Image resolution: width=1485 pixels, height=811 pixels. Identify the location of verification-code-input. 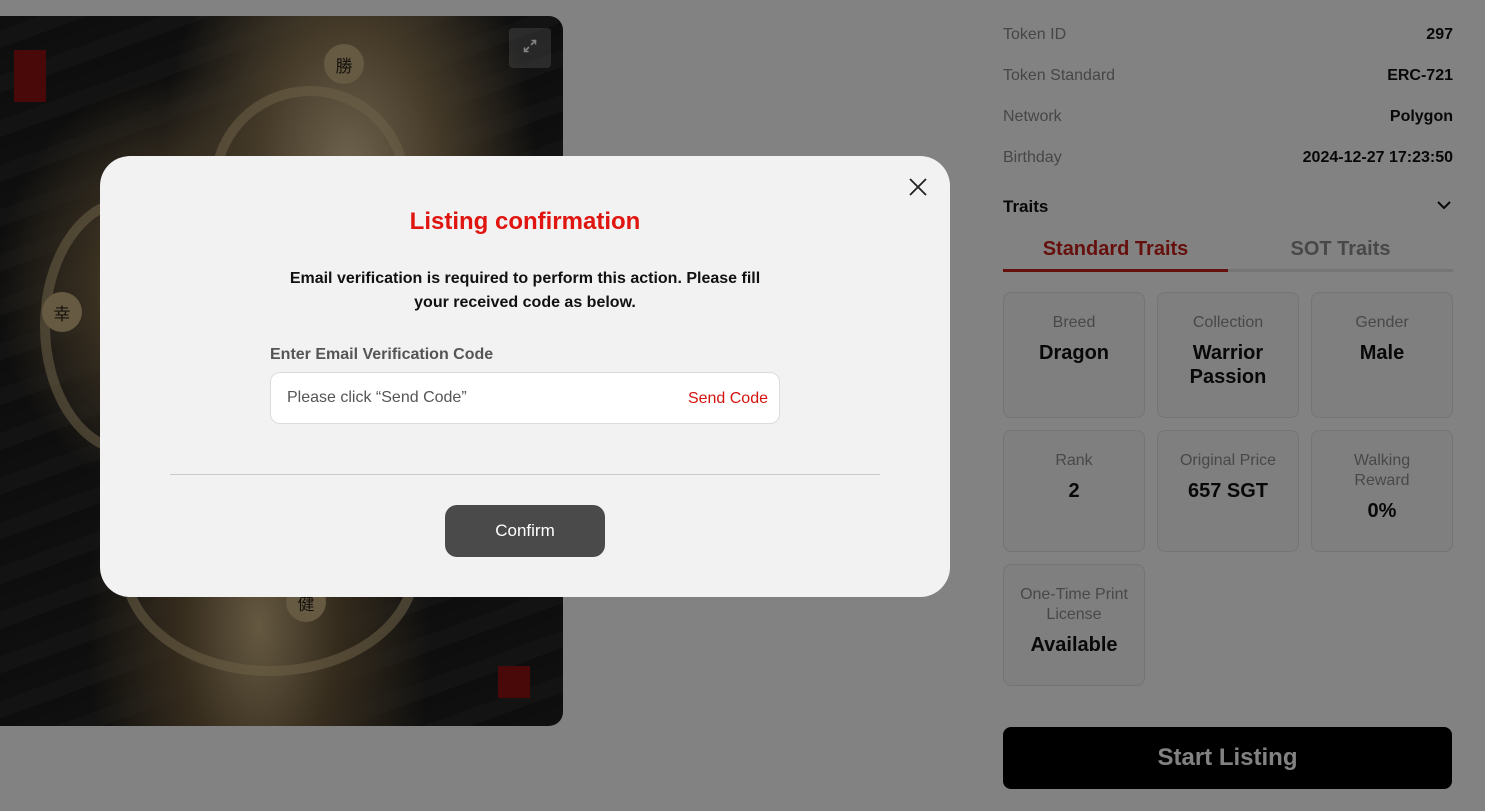
(477, 398).